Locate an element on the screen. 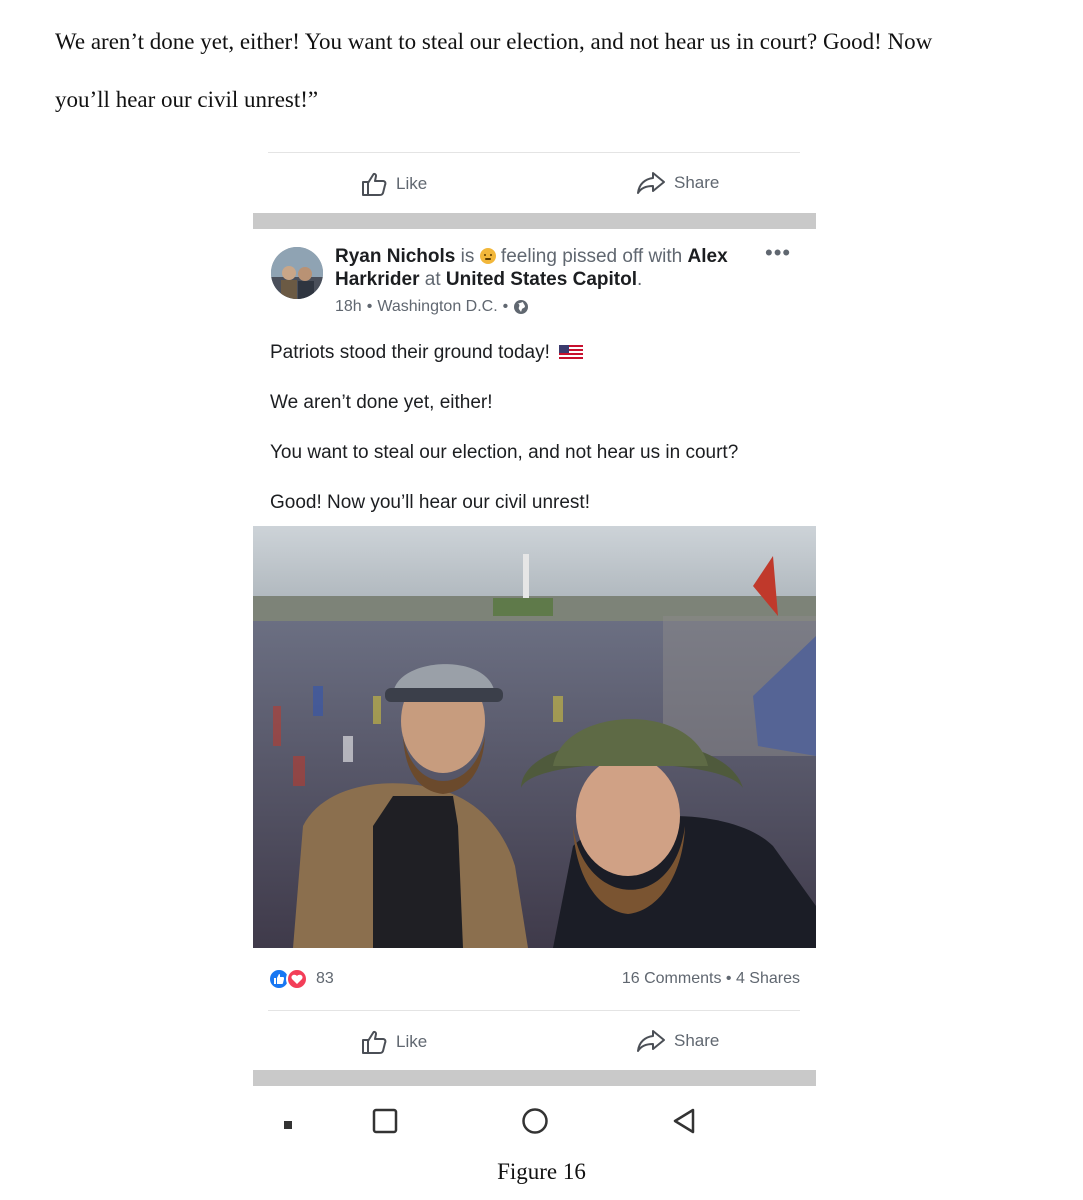 The image size is (1083, 1200). circle-icon is located at coordinates (535, 1123).